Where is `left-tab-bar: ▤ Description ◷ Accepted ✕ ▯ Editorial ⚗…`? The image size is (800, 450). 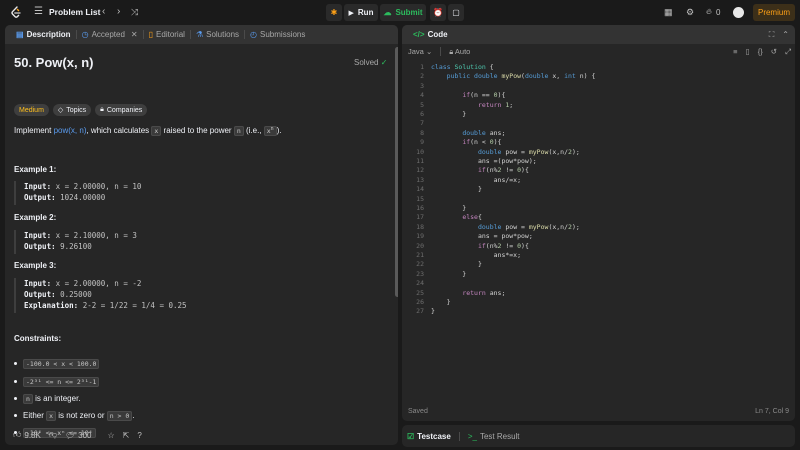
left-tab-bar: ▤ Description ◷ Accepted ✕ ▯ Editorial ⚗… is located at coordinates (201, 34).